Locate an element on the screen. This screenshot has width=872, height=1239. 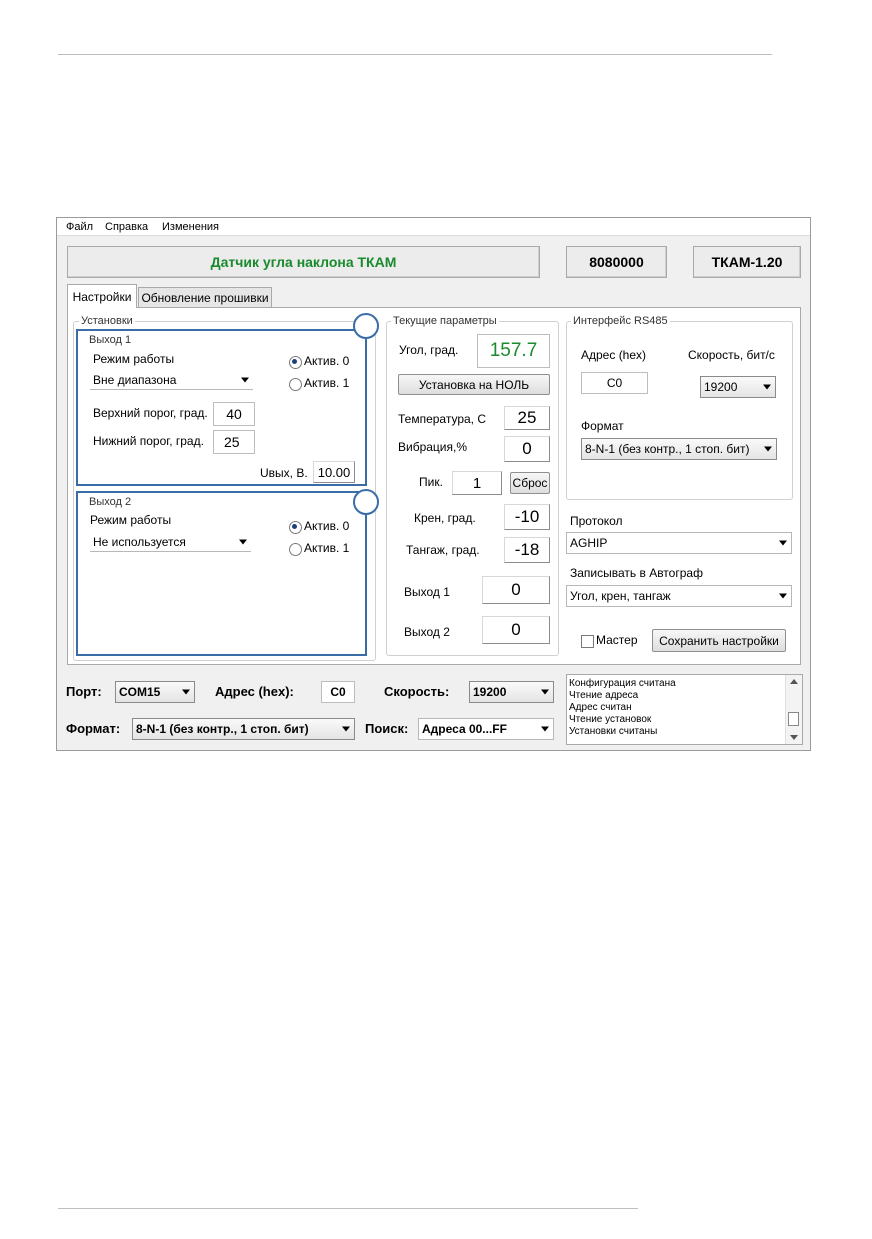
output2-radio-active0-label: Актив. 0 is located at coordinates (327, 526).